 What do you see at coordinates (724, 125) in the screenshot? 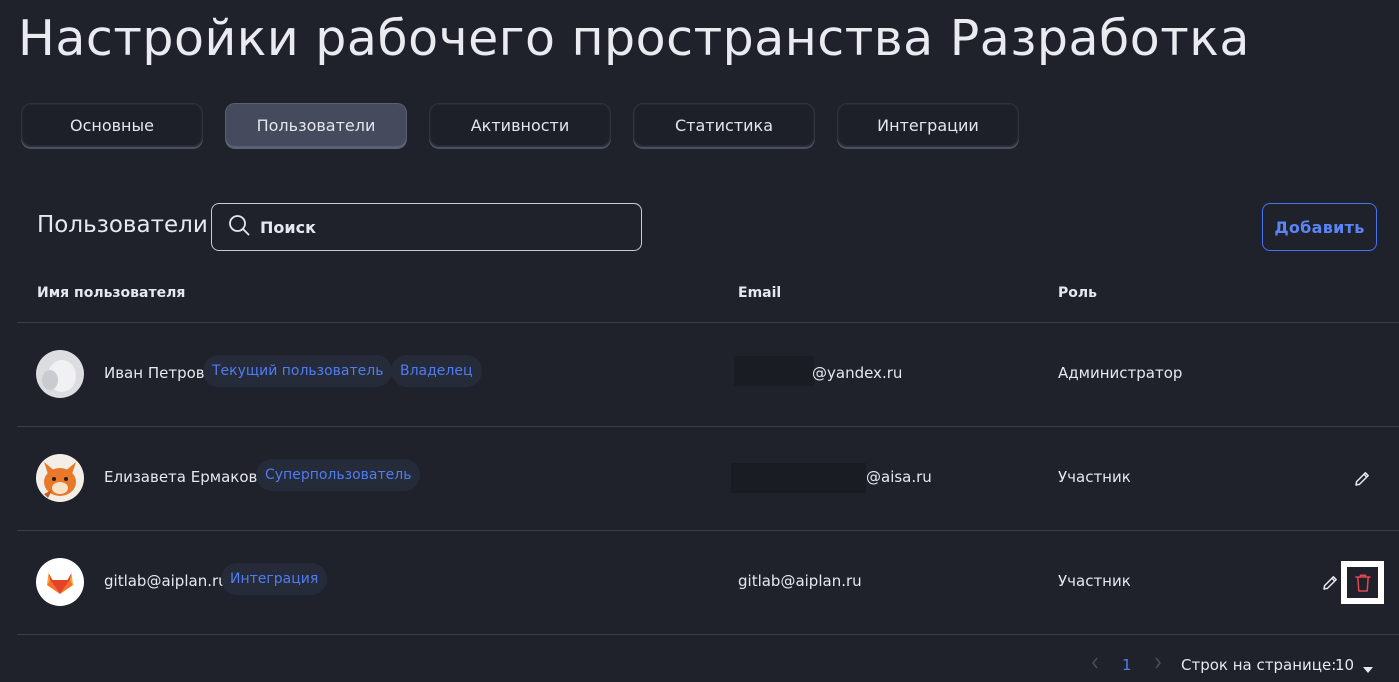
I see `tab-statistics: Статистика` at bounding box center [724, 125].